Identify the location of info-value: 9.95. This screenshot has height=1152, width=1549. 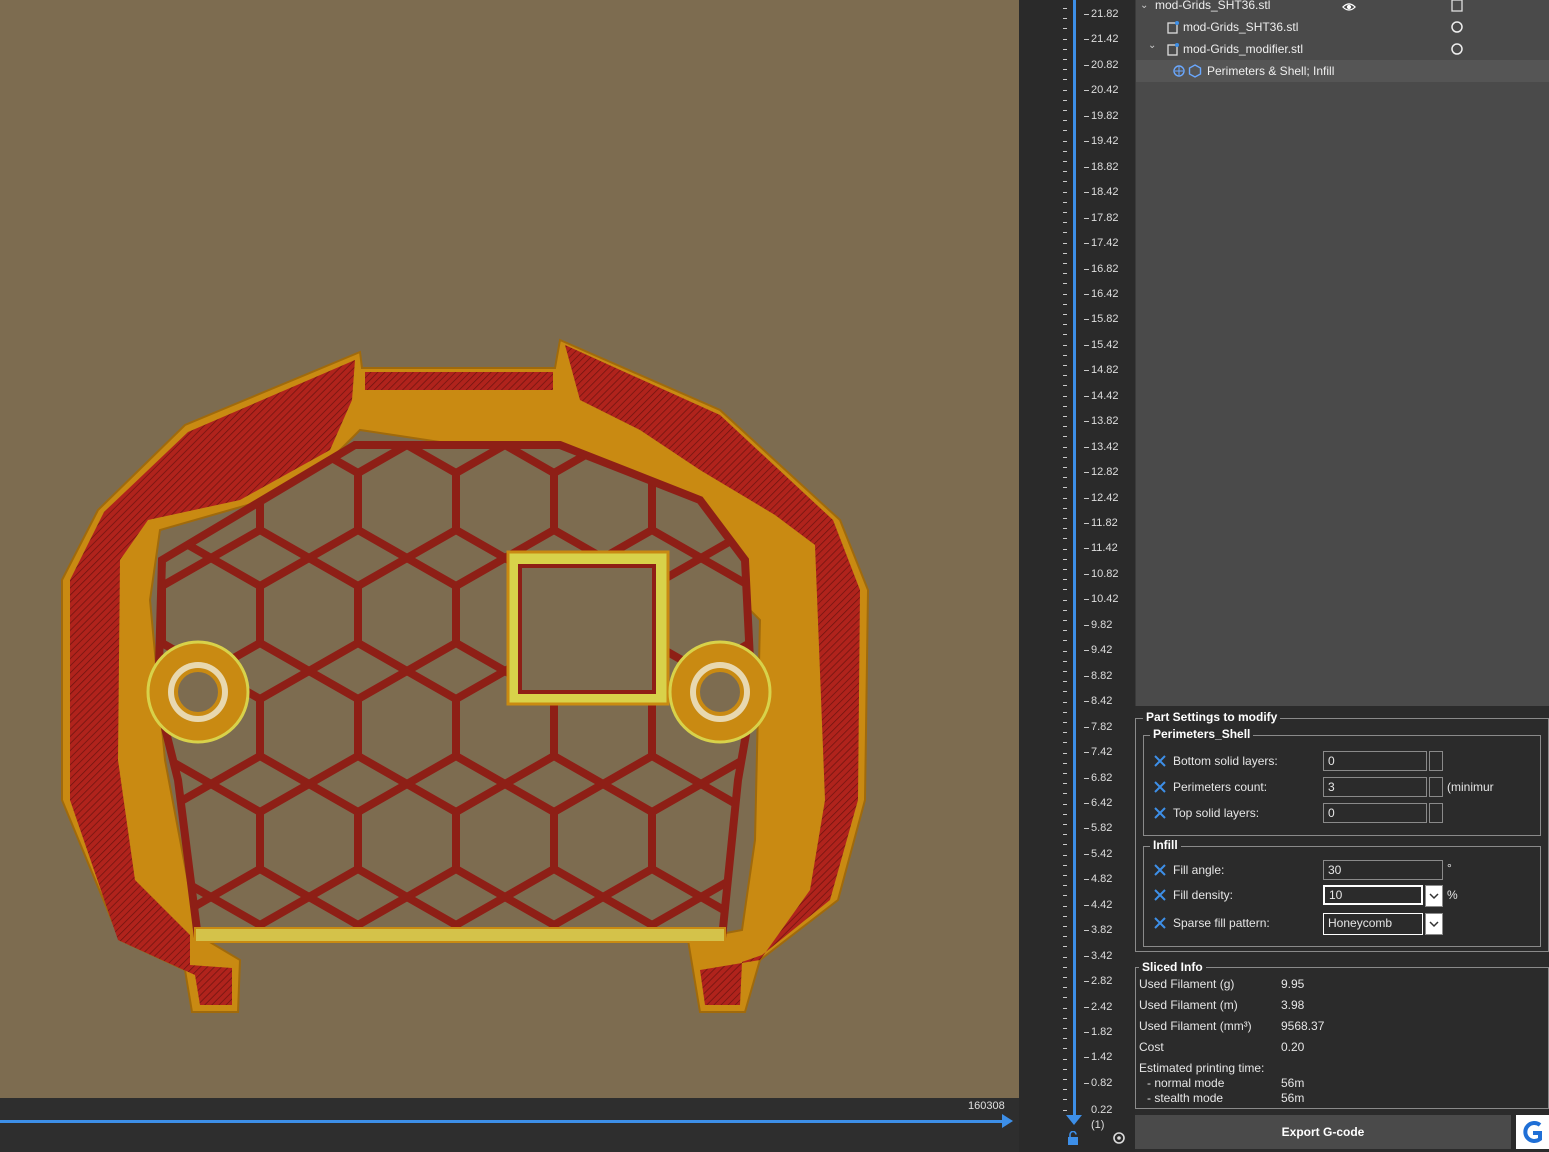
(1293, 984).